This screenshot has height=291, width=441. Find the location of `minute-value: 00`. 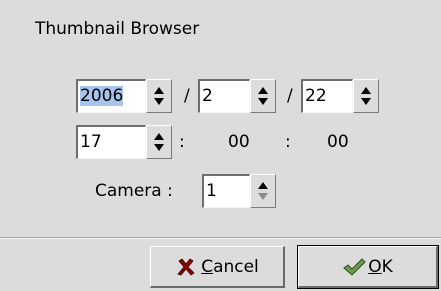

minute-value: 00 is located at coordinates (239, 142).